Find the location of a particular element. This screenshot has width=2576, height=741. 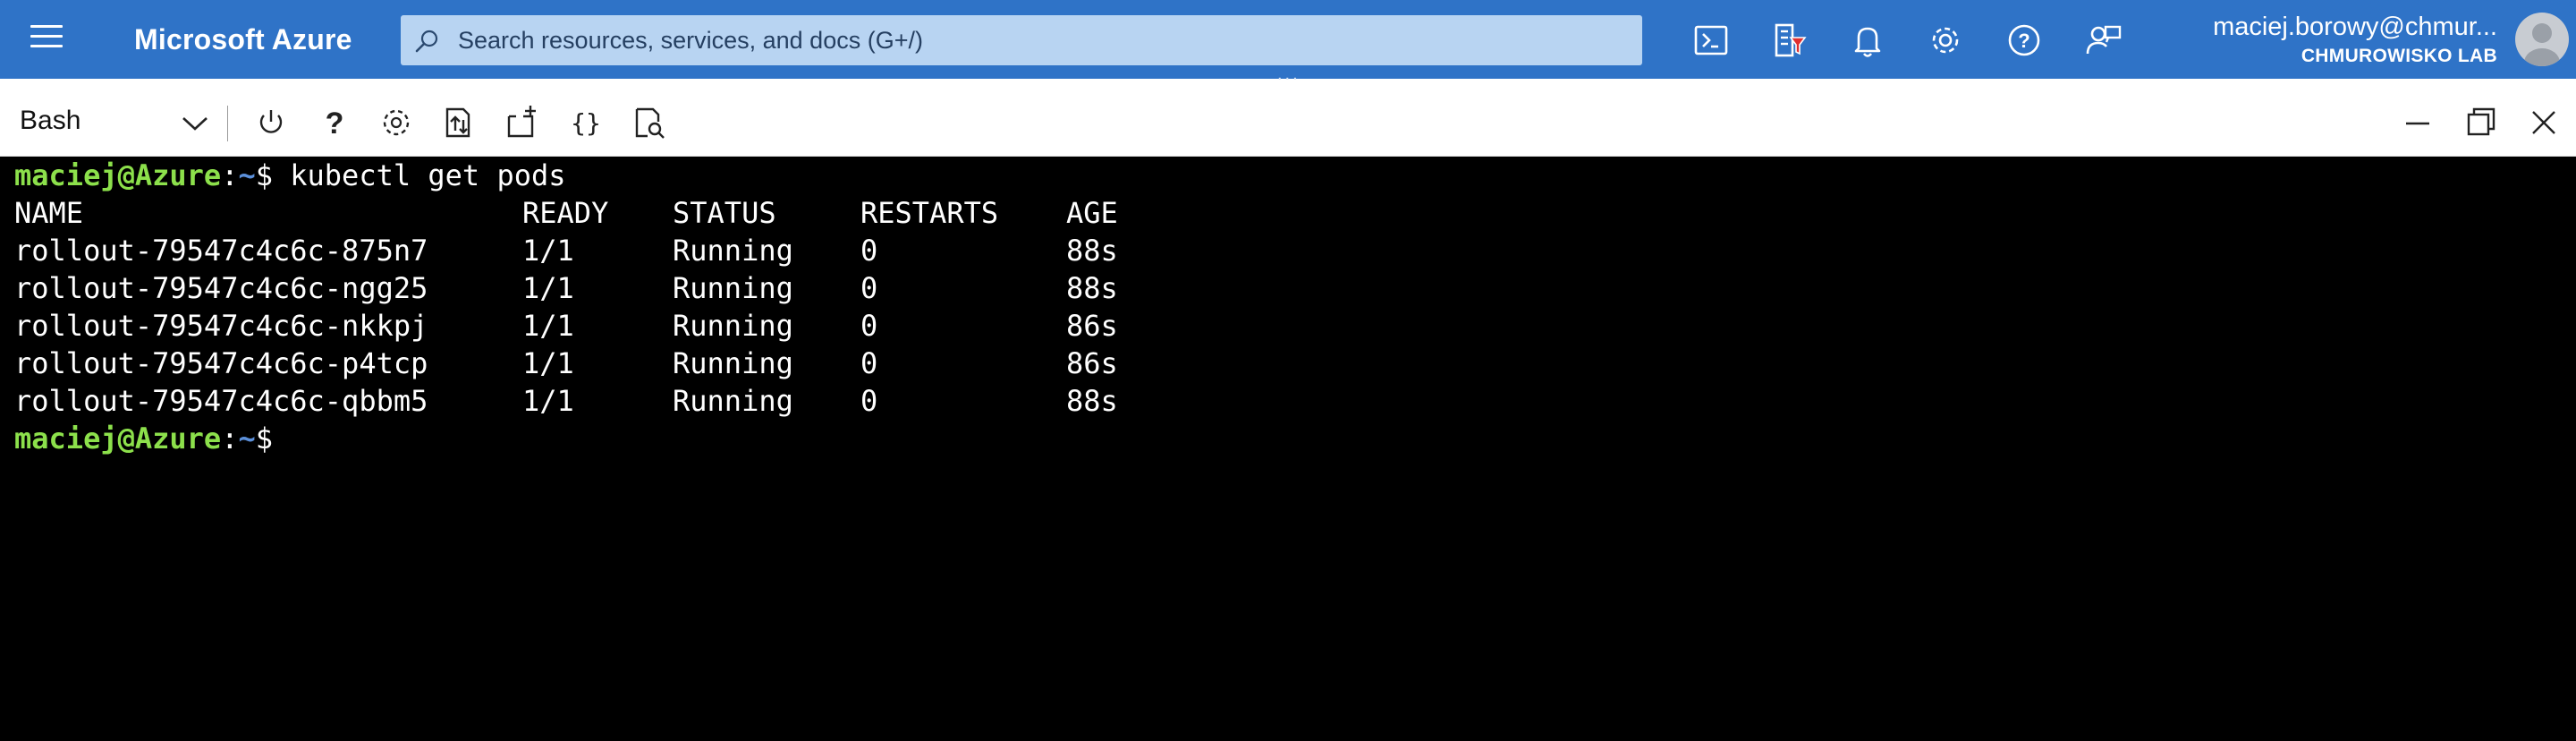

web-preview-icon is located at coordinates (650, 122).